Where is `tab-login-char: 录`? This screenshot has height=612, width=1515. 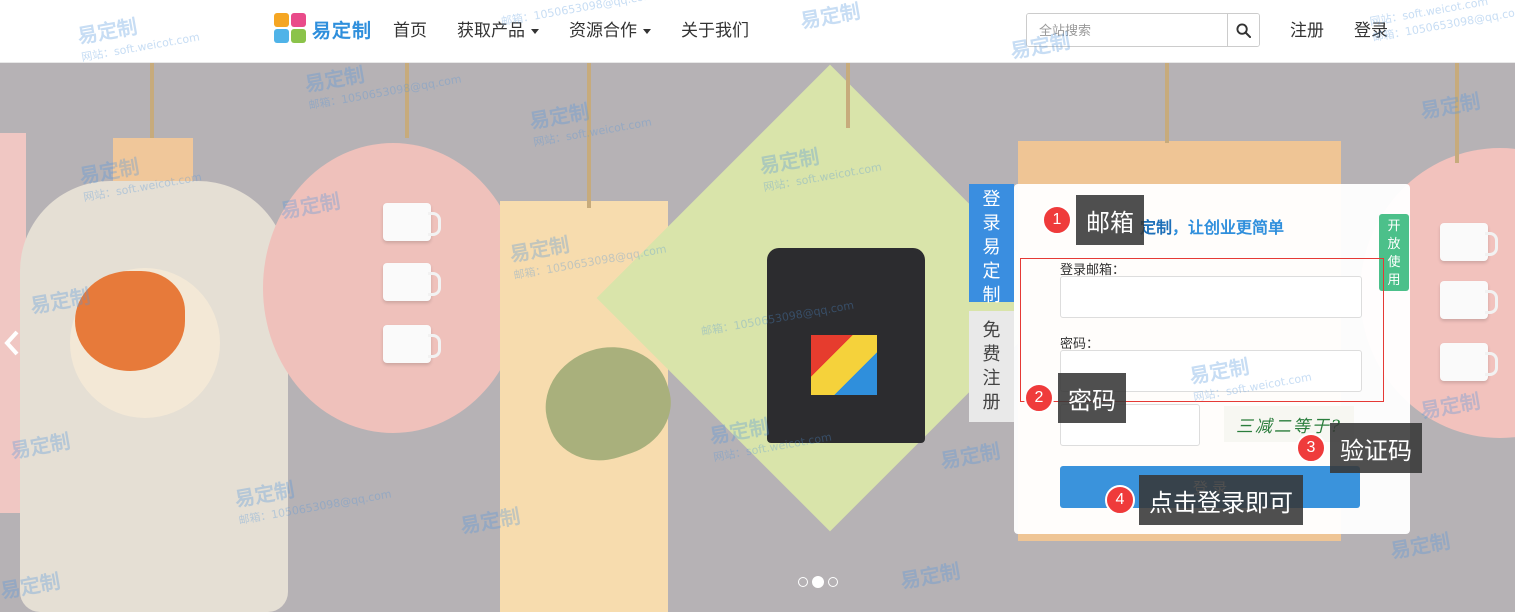 tab-login-char: 录 is located at coordinates (991, 223).